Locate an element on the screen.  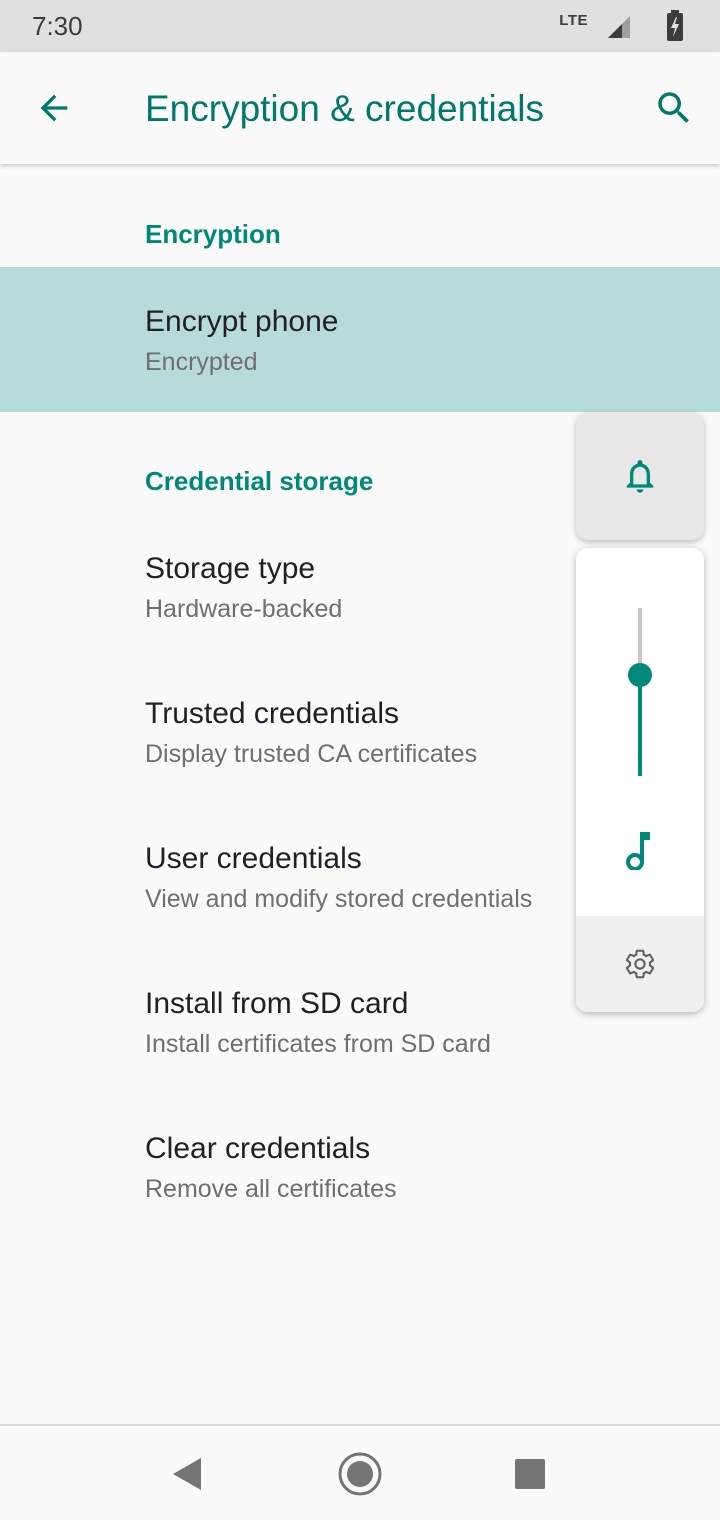
section-header-encryption: Encryption is located at coordinates (213, 234).